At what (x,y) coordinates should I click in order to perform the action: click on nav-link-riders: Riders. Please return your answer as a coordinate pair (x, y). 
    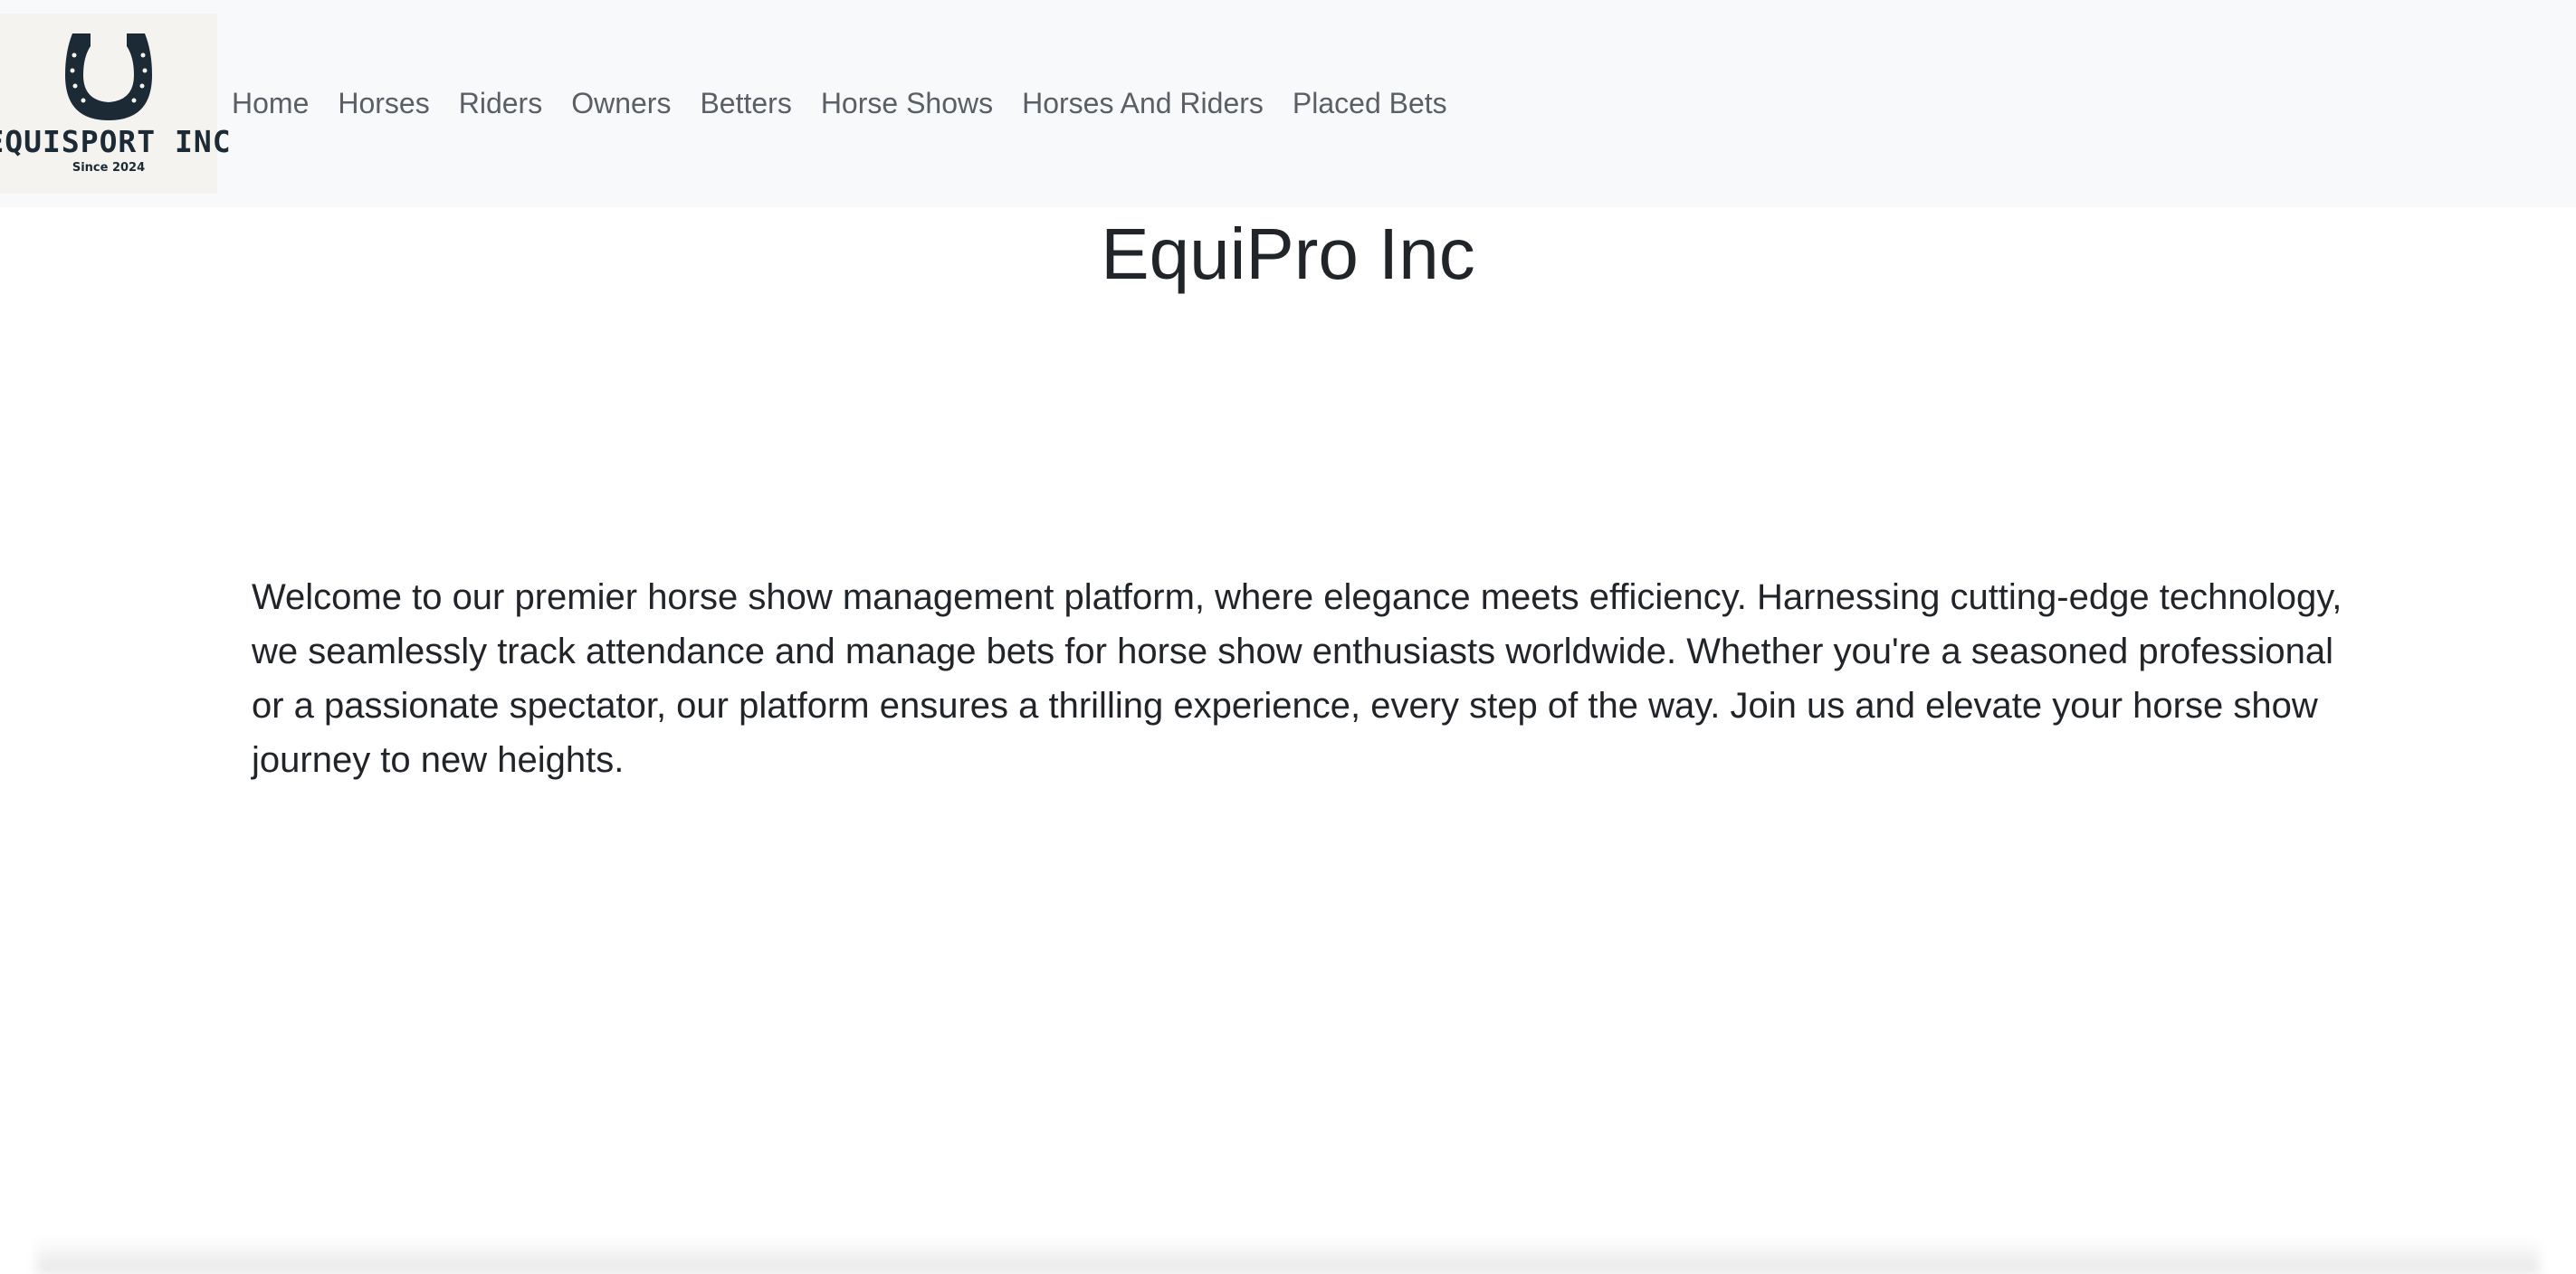
    Looking at the image, I should click on (501, 103).